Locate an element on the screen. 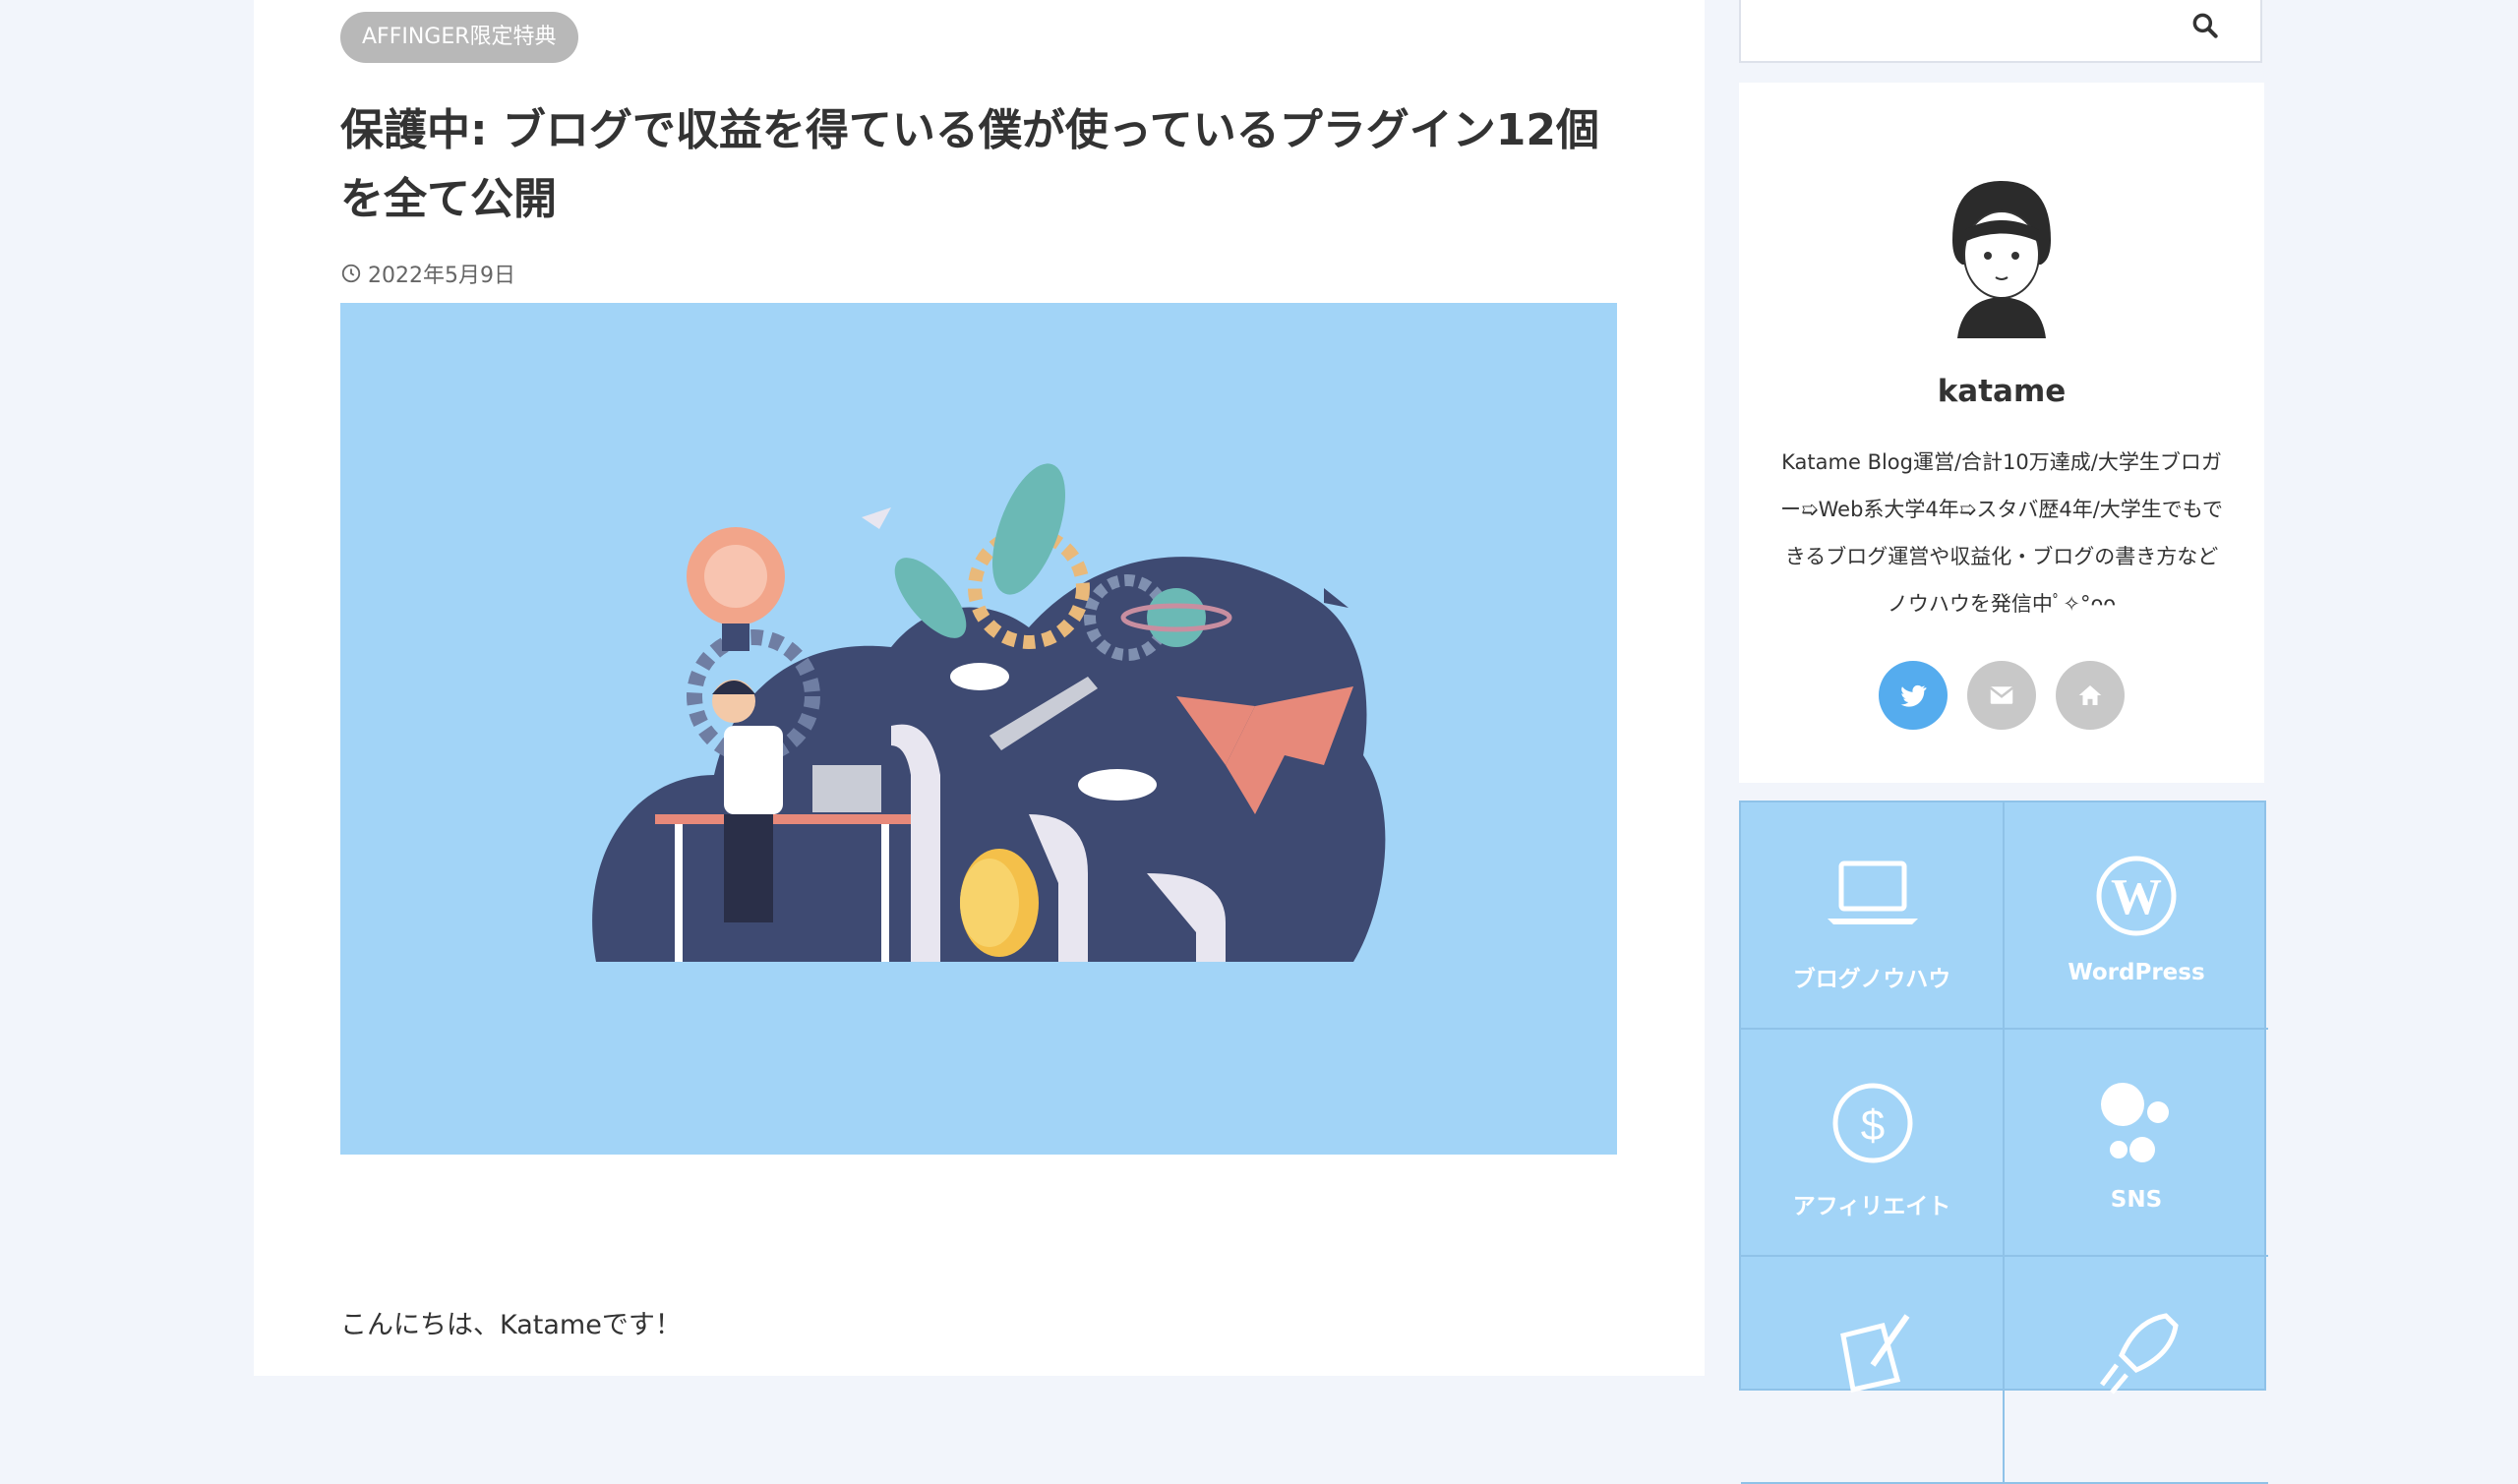 This screenshot has height=1484, width=2518. category-tile-affiliate: $ アフィリエイト is located at coordinates (1873, 1143).